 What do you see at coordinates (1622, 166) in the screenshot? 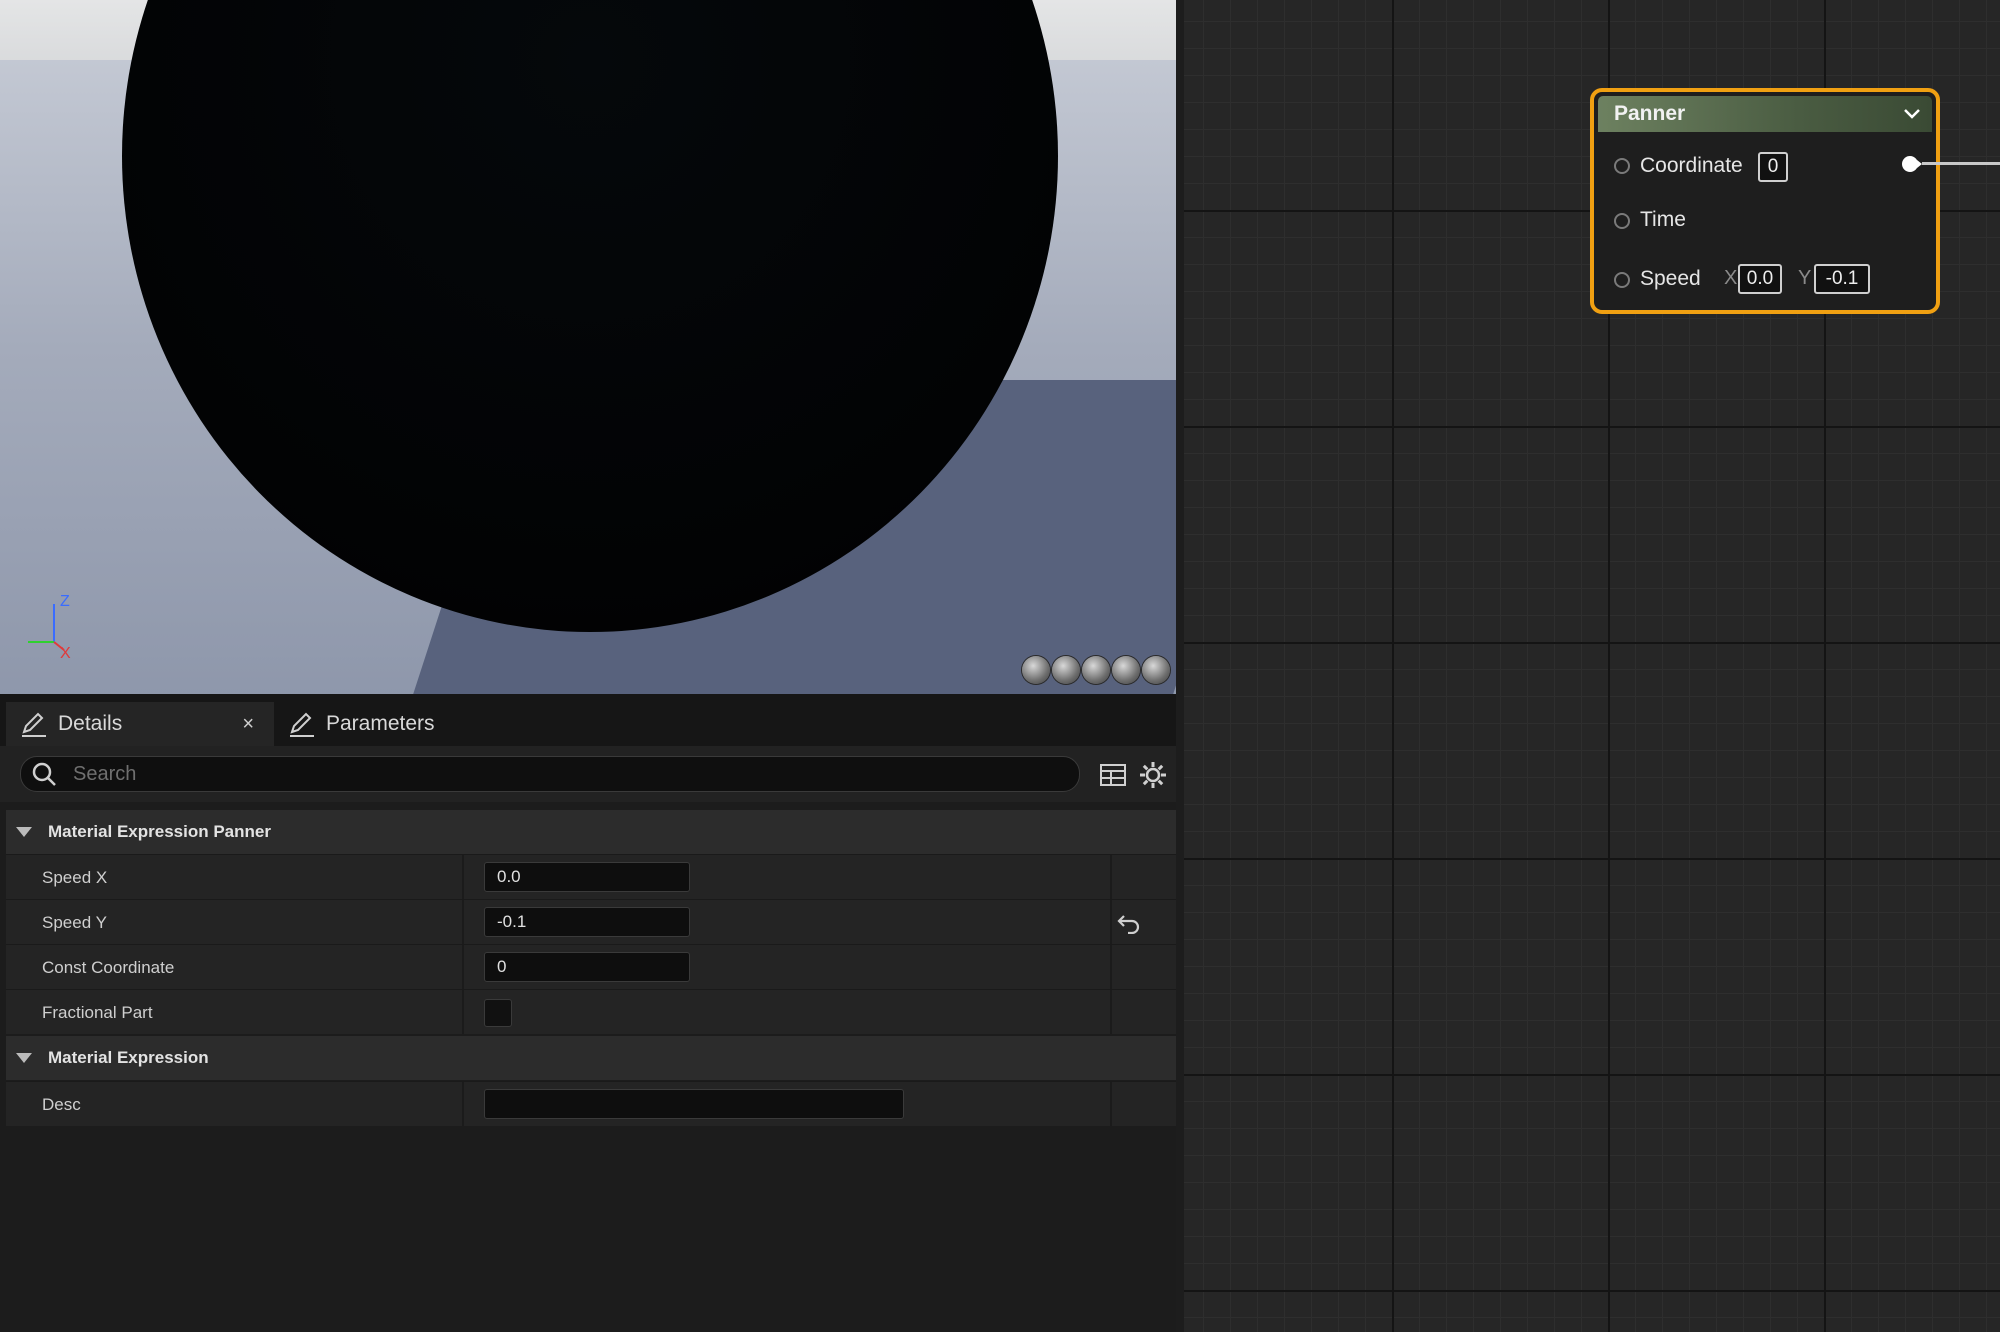
I see `coordinate-input-pin` at bounding box center [1622, 166].